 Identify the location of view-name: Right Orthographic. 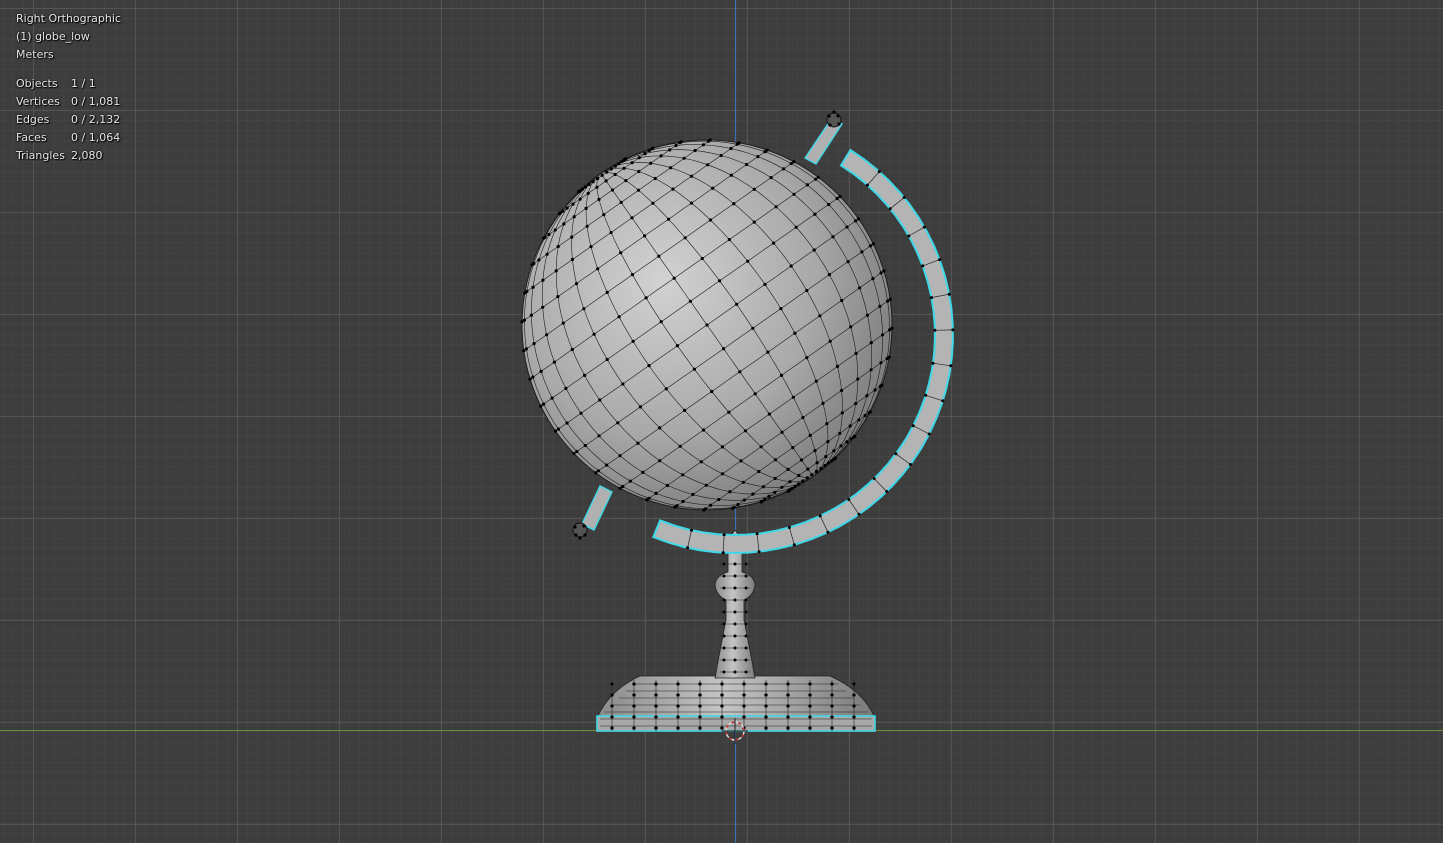
(68, 18).